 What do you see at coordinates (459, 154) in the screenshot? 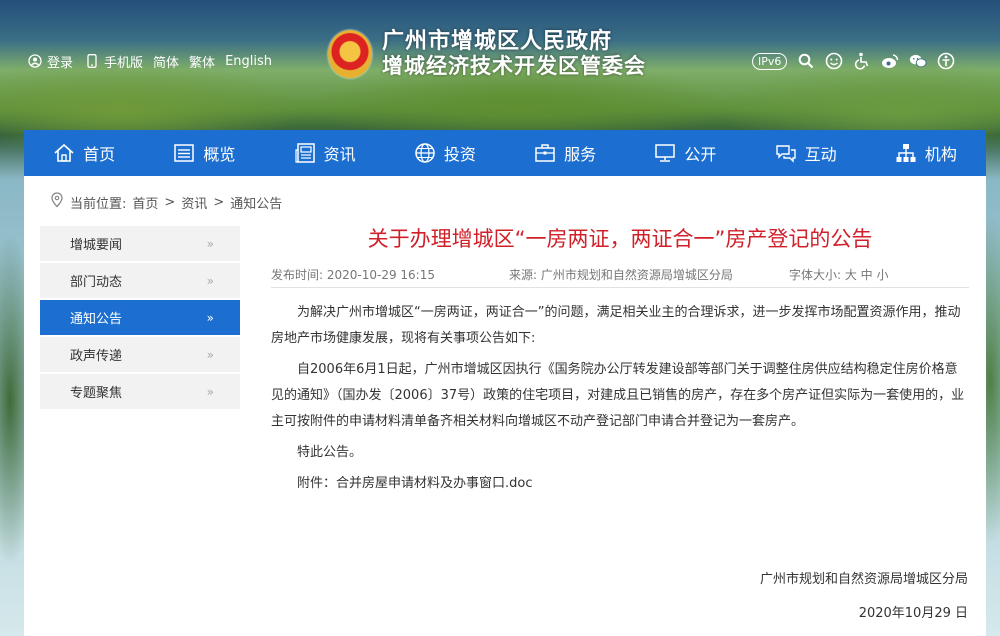
I see `nav-item-label: 投资` at bounding box center [459, 154].